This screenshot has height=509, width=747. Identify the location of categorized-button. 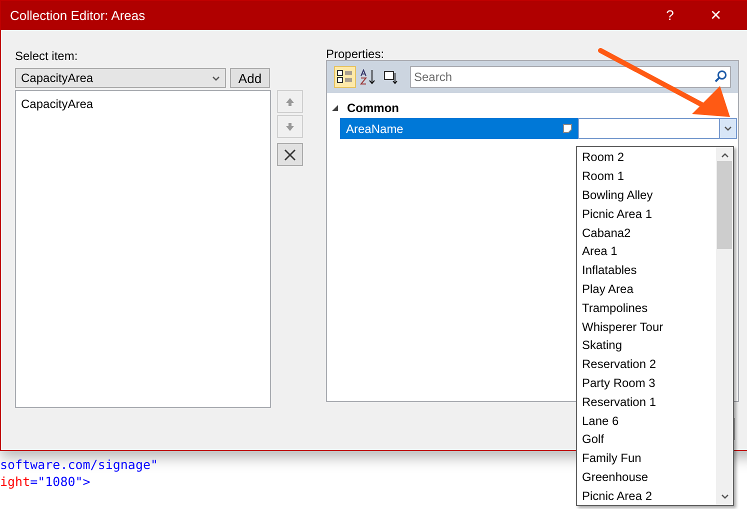
(345, 77).